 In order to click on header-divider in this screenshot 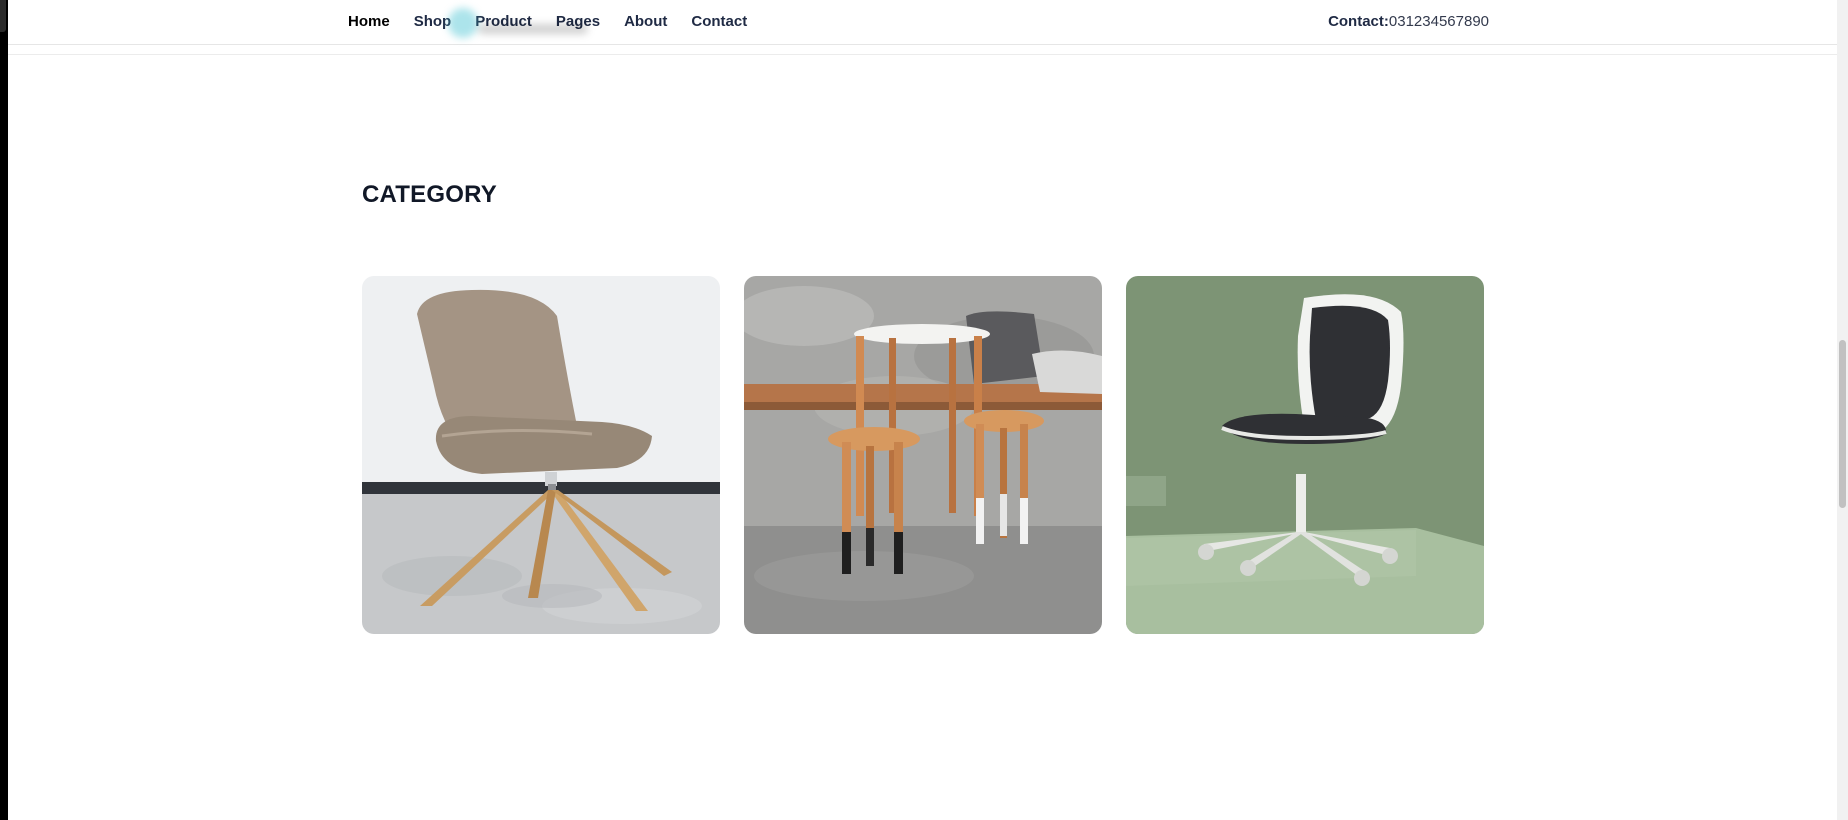, I will do `click(922, 54)`.